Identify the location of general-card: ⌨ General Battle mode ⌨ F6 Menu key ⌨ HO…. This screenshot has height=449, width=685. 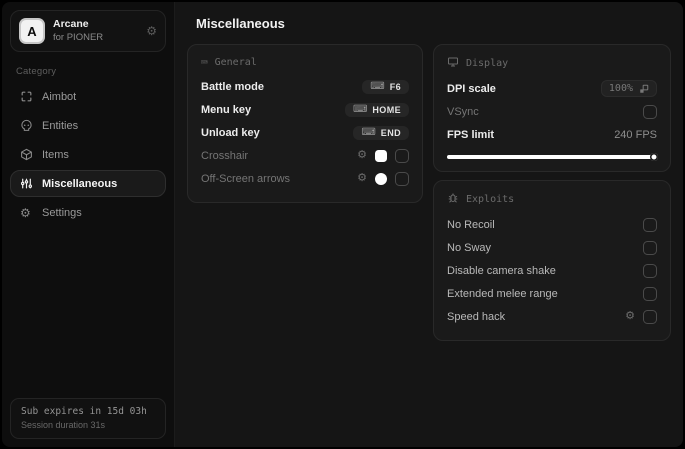
(305, 123).